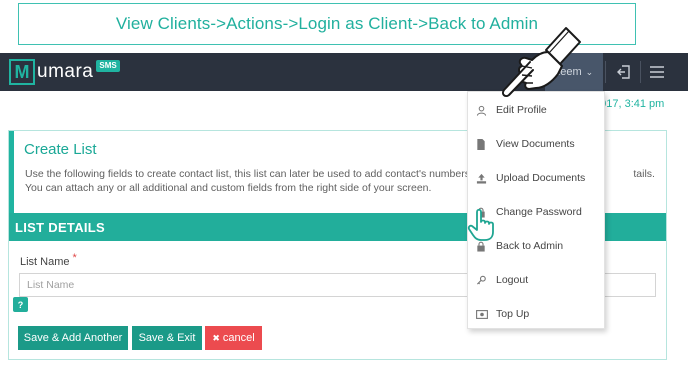 The image size is (688, 370). I want to click on upload-icon, so click(486, 178).